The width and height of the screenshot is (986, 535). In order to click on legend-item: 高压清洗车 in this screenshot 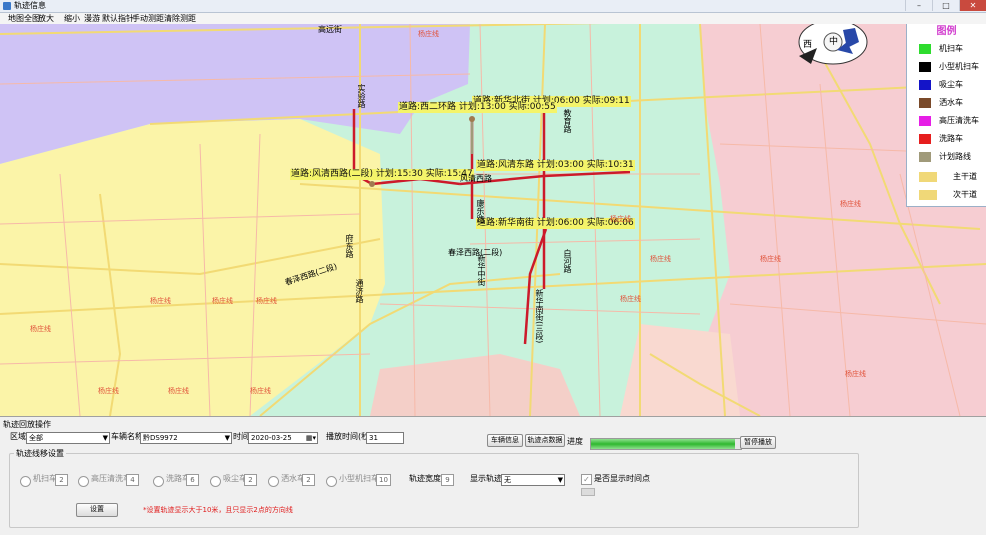, I will do `click(952, 121)`.